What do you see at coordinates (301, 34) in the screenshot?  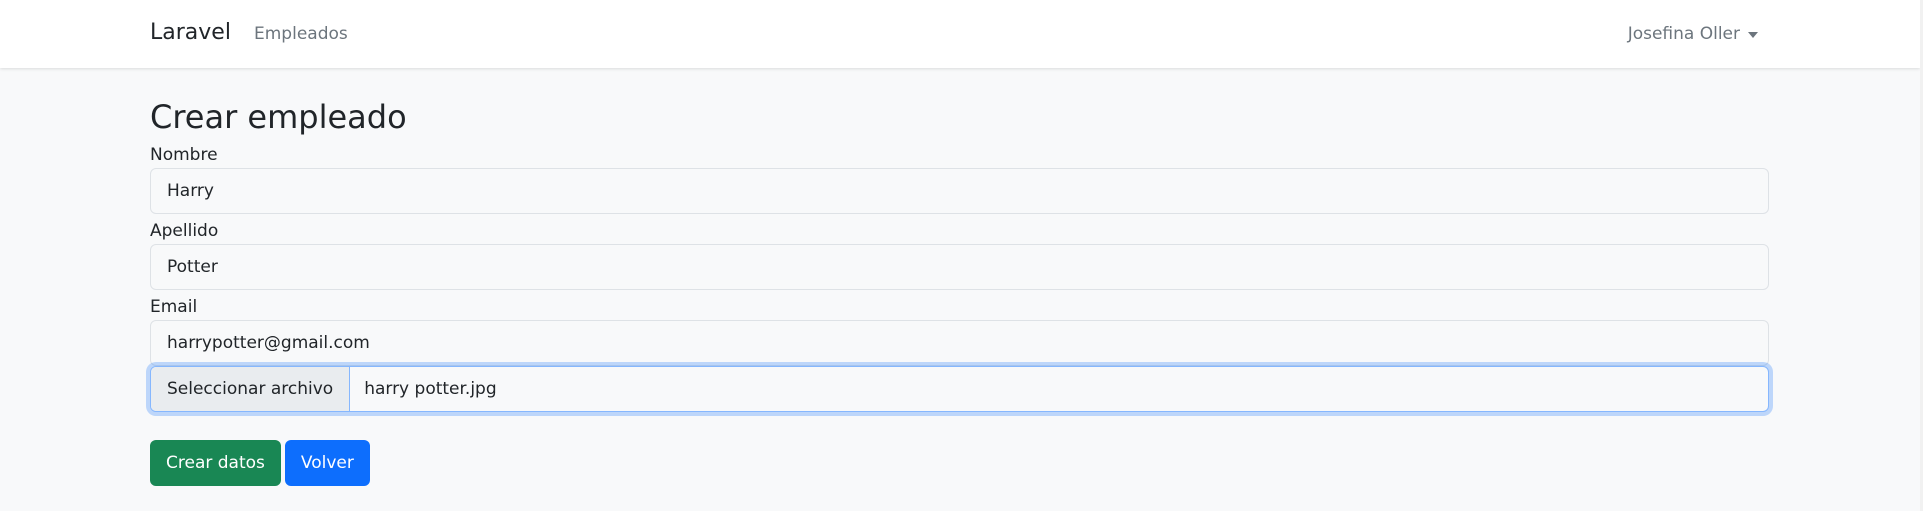 I see `nav-link-empleados: Empleados` at bounding box center [301, 34].